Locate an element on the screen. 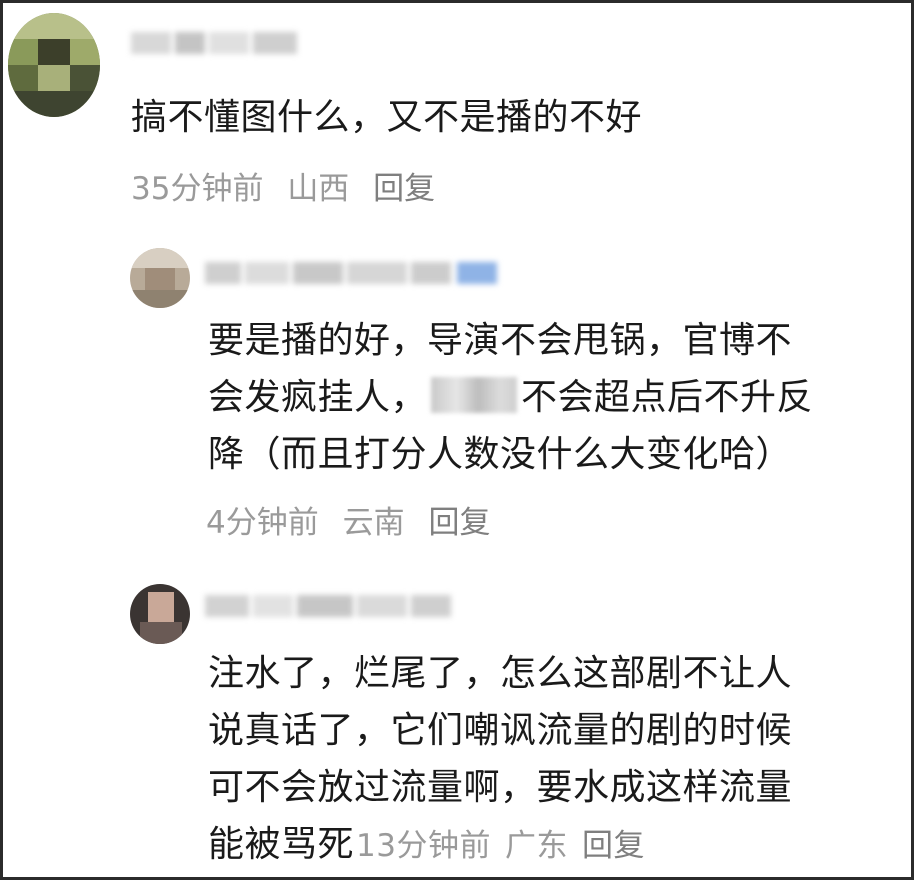  comment-line: 注水了，烂尾了，怎么这部剧不让人 is located at coordinates (500, 673).